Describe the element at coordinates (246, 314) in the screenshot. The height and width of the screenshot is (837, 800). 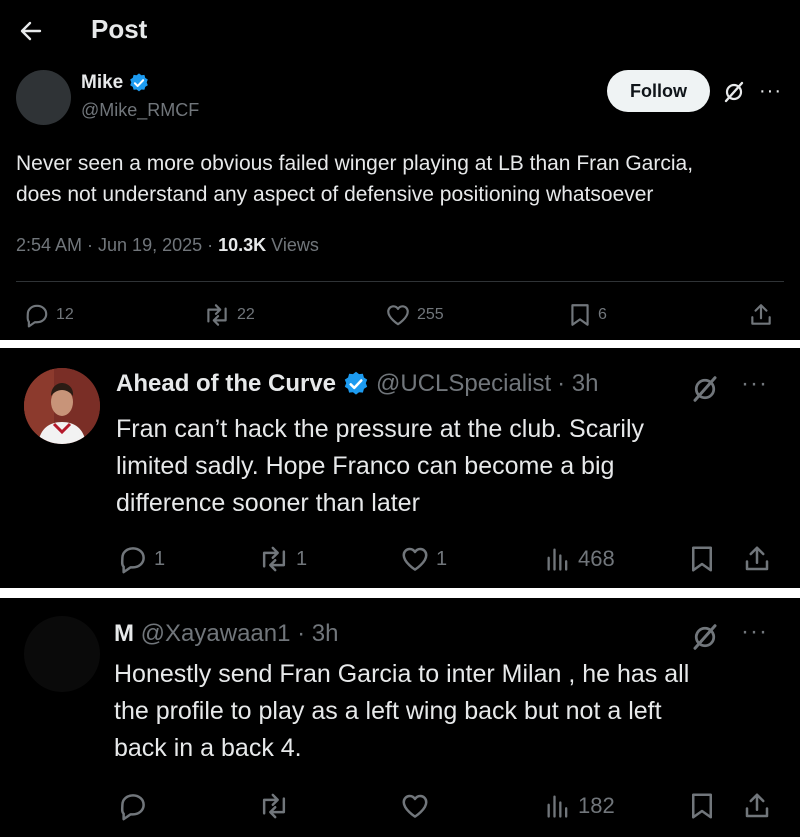
I see `repost-count: 22` at that location.